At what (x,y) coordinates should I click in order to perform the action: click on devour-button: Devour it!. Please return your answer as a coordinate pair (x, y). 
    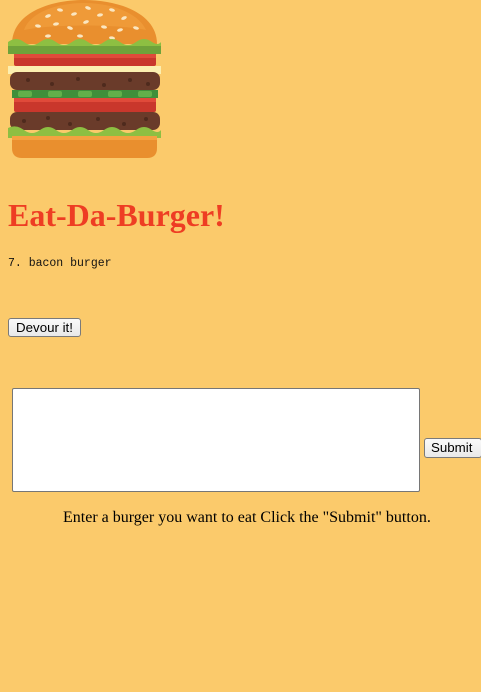
    Looking at the image, I should click on (44, 327).